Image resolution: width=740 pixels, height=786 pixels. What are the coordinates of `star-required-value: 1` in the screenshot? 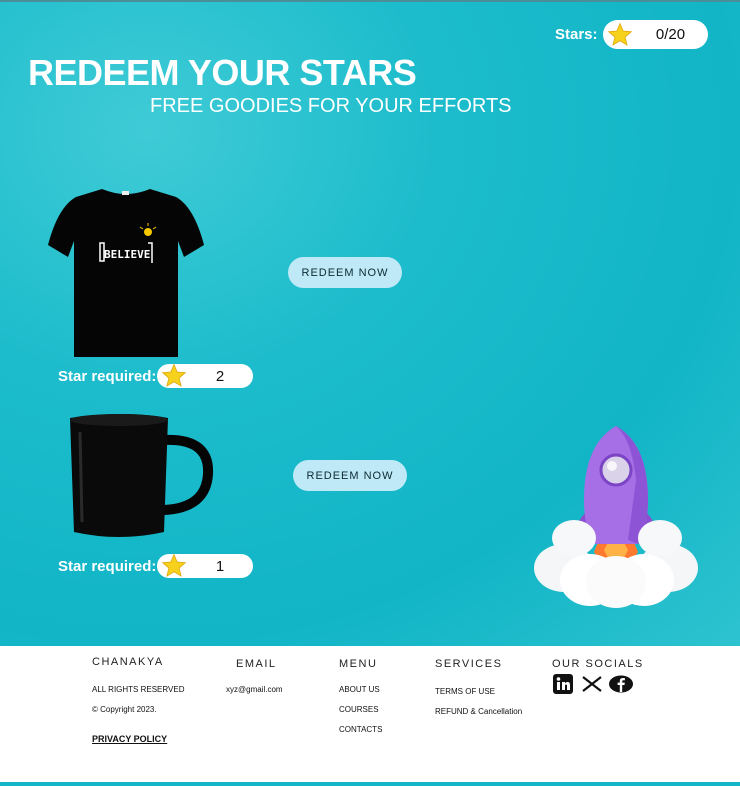 It's located at (220, 566).